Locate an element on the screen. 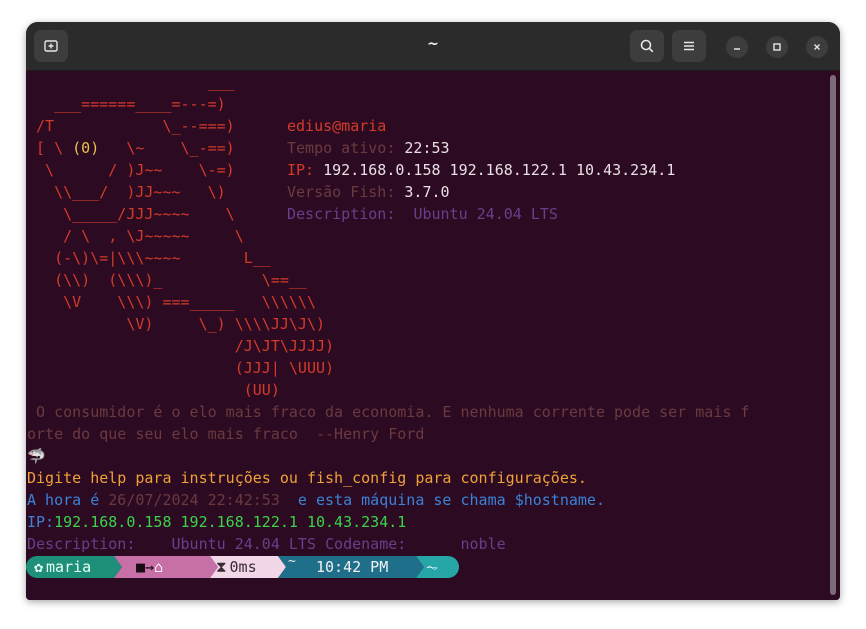 This screenshot has height=629, width=866. sysinfo-user: edius@maria is located at coordinates (337, 126).